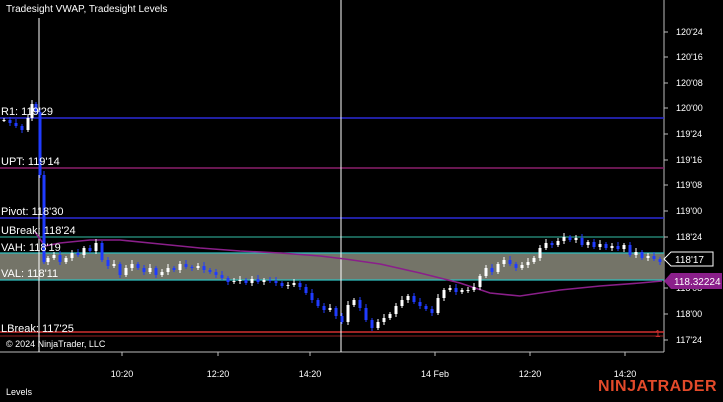 This screenshot has width=723, height=402. I want to click on tab-levels: Levels, so click(19, 392).